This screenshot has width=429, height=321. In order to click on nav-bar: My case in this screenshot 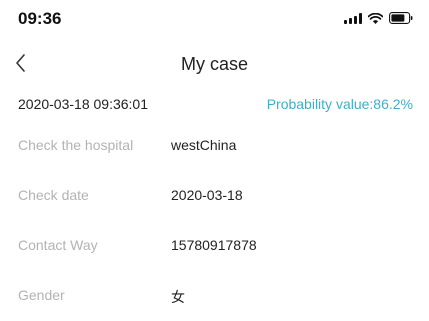, I will do `click(214, 66)`.